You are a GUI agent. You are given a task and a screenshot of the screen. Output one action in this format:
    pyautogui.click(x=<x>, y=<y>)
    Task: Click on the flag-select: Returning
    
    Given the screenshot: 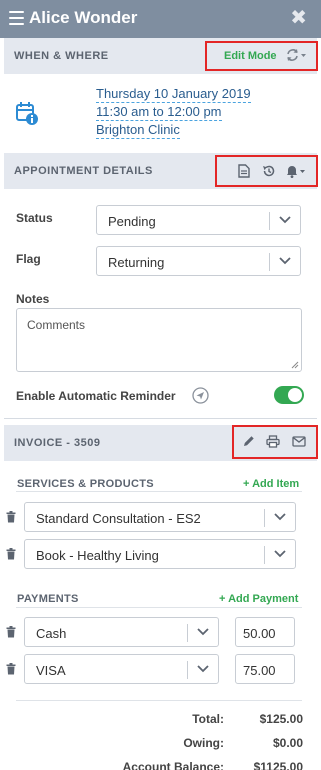 What is the action you would take?
    pyautogui.click(x=198, y=261)
    